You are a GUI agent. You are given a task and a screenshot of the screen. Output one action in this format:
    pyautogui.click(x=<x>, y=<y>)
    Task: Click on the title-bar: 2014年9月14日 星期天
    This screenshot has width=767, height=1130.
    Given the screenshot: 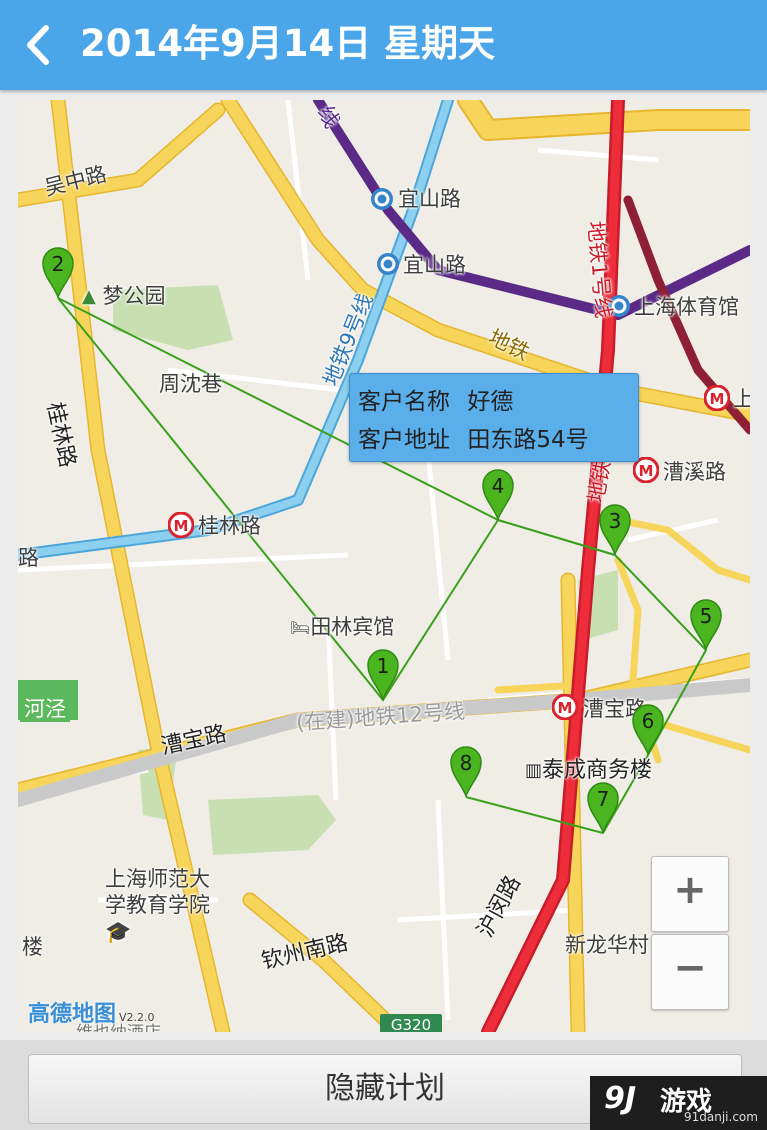 What is the action you would take?
    pyautogui.click(x=383, y=45)
    